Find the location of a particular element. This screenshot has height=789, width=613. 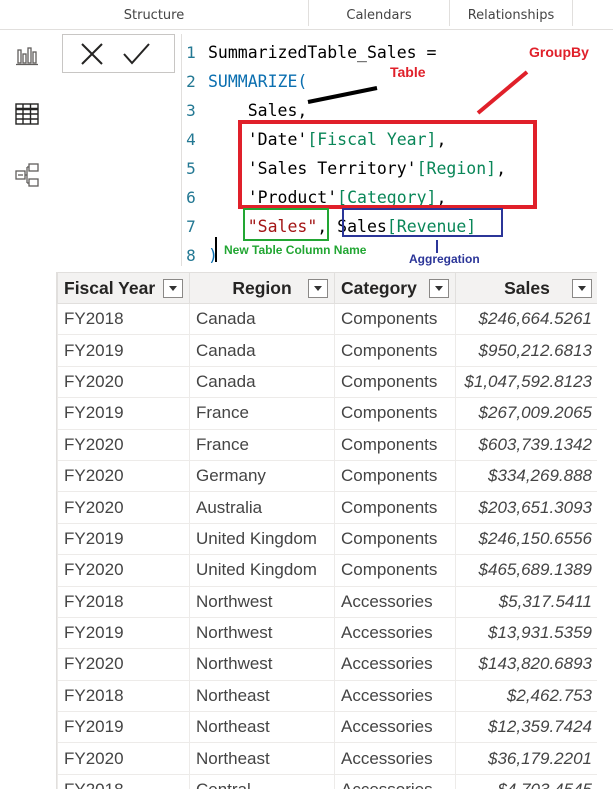

cell-sales: $246,664.5261 is located at coordinates (526, 319).